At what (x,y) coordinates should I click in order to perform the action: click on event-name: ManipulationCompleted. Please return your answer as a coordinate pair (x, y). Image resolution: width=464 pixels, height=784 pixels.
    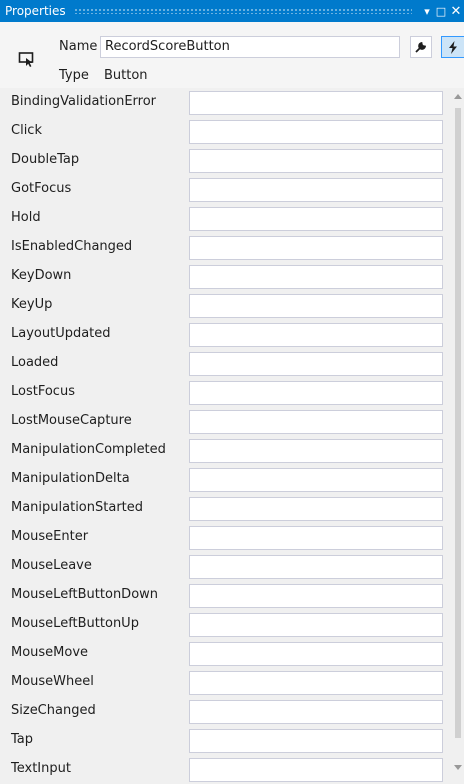
    Looking at the image, I should click on (88, 449).